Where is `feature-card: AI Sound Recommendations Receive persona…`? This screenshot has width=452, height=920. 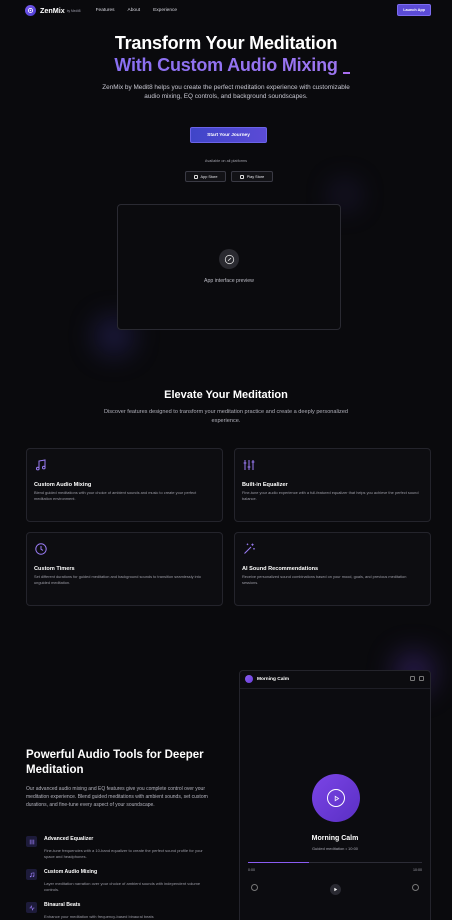
feature-card: AI Sound Recommendations Receive persona… is located at coordinates (332, 569).